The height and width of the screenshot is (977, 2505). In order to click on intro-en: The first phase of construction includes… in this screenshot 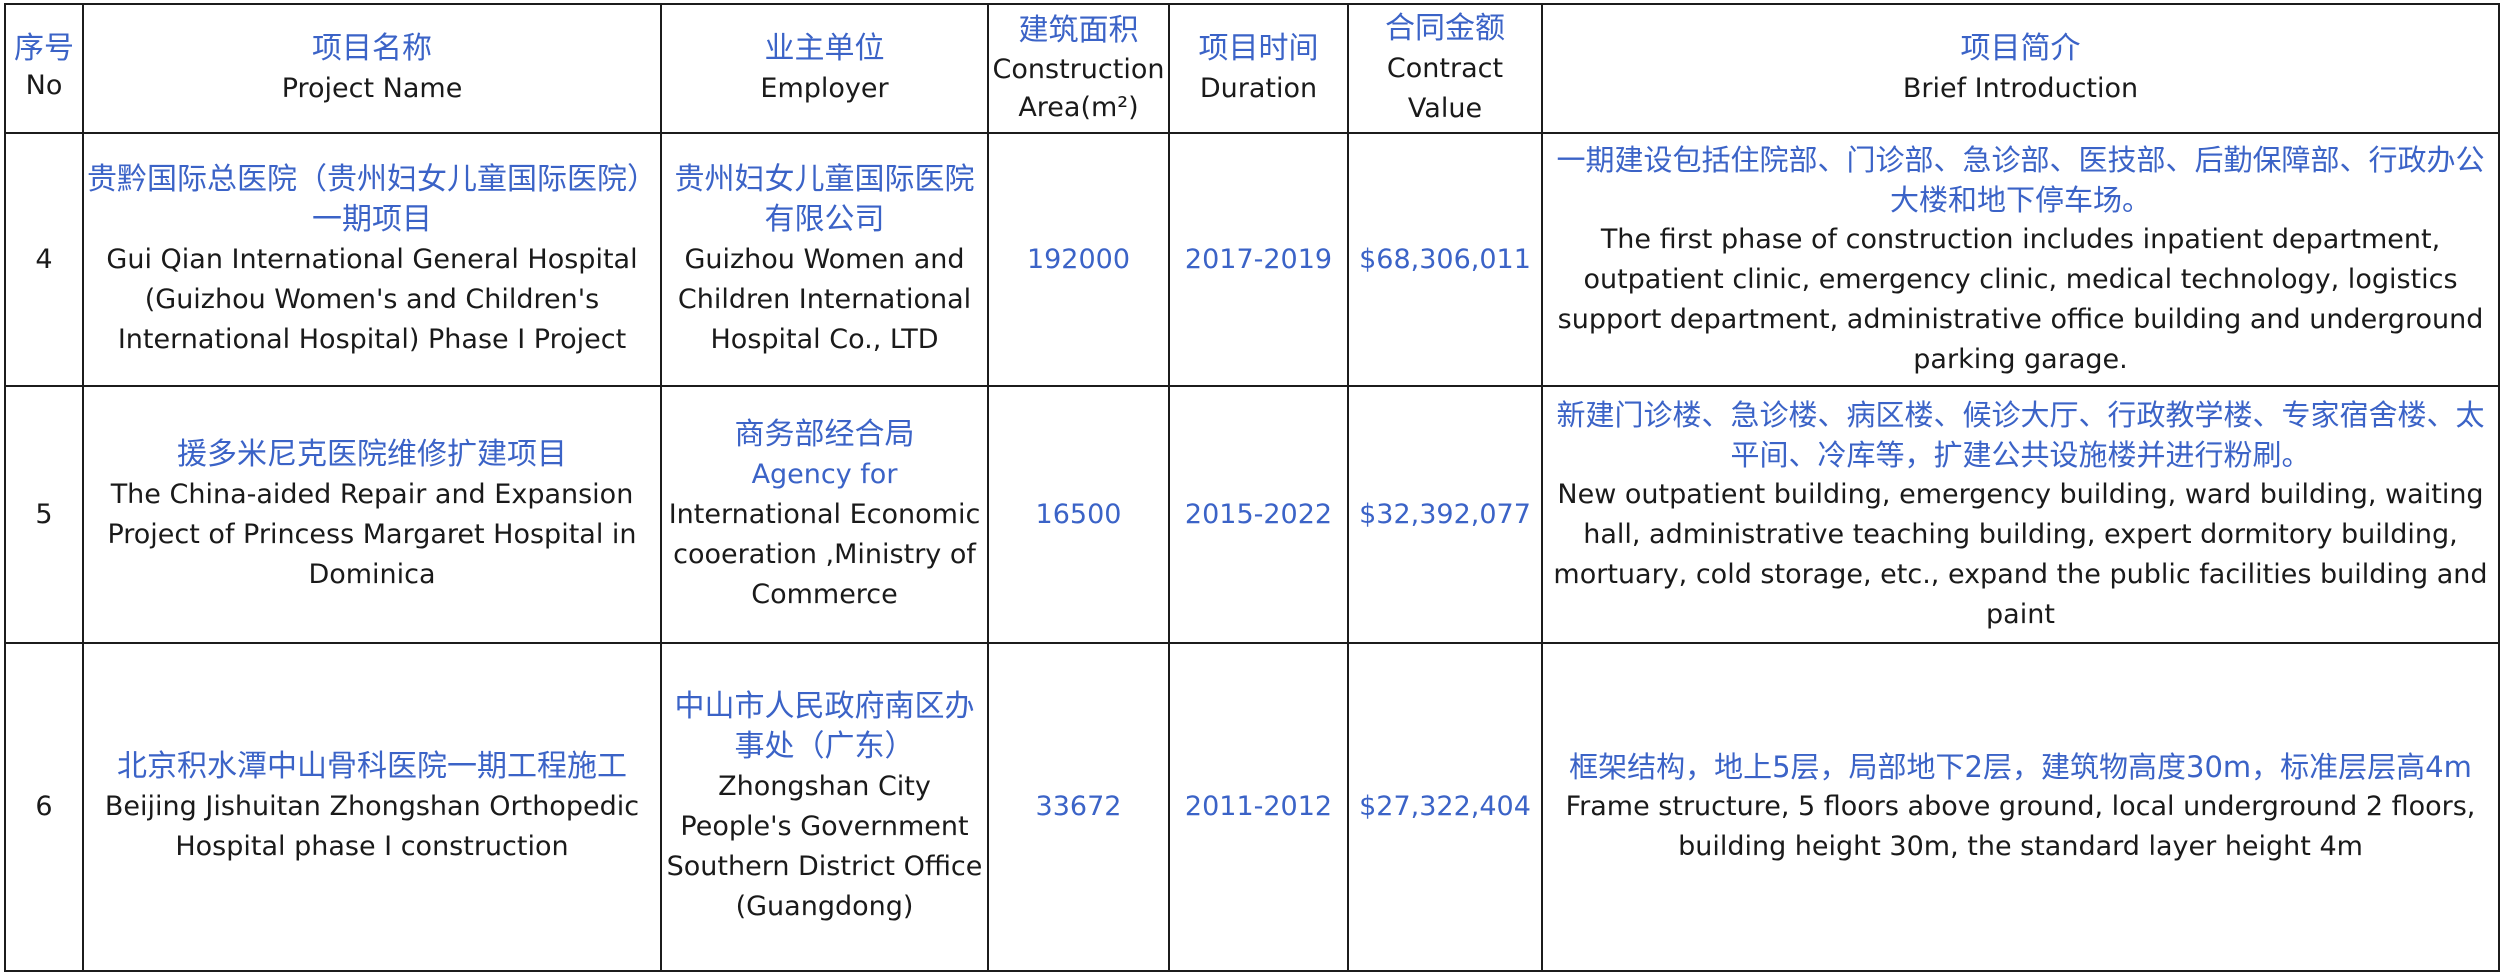, I will do `click(2020, 299)`.